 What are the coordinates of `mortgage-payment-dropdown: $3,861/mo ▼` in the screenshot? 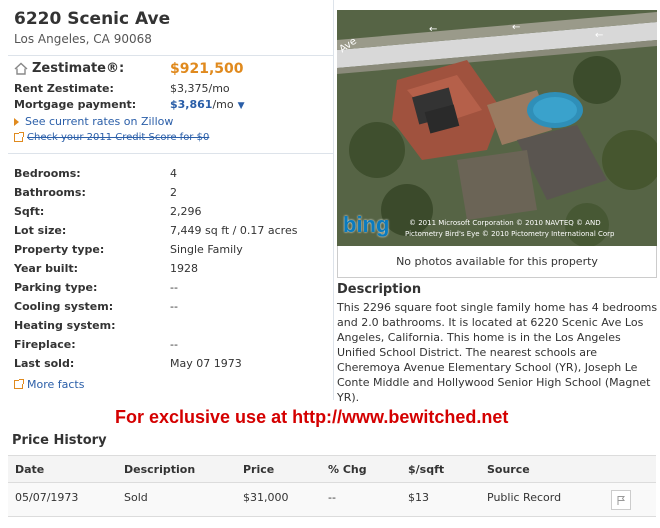 It's located at (207, 104).